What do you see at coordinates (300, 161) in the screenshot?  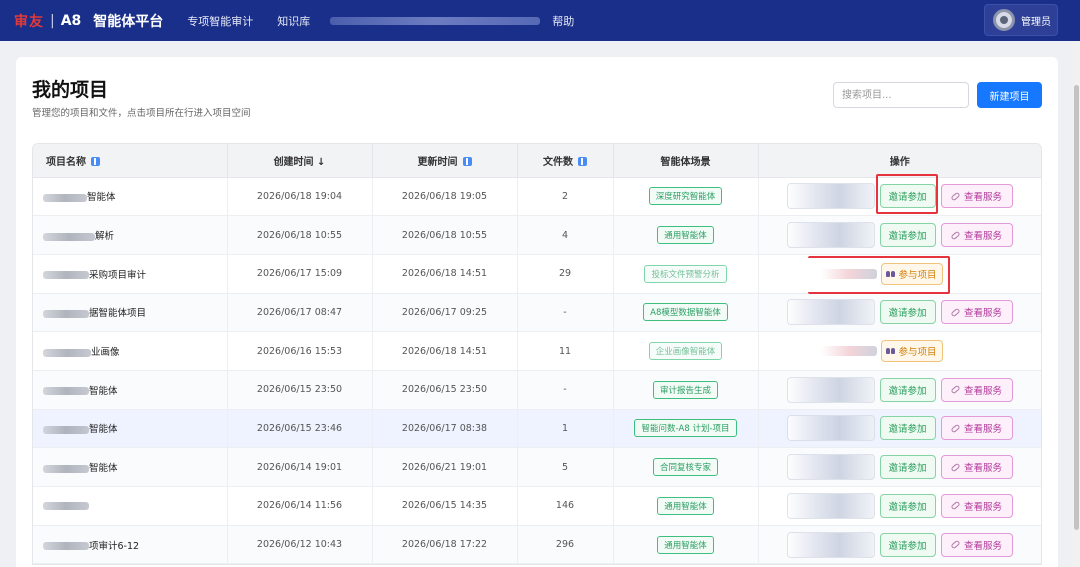 I see `col-created-time: 创建时间 ↓` at bounding box center [300, 161].